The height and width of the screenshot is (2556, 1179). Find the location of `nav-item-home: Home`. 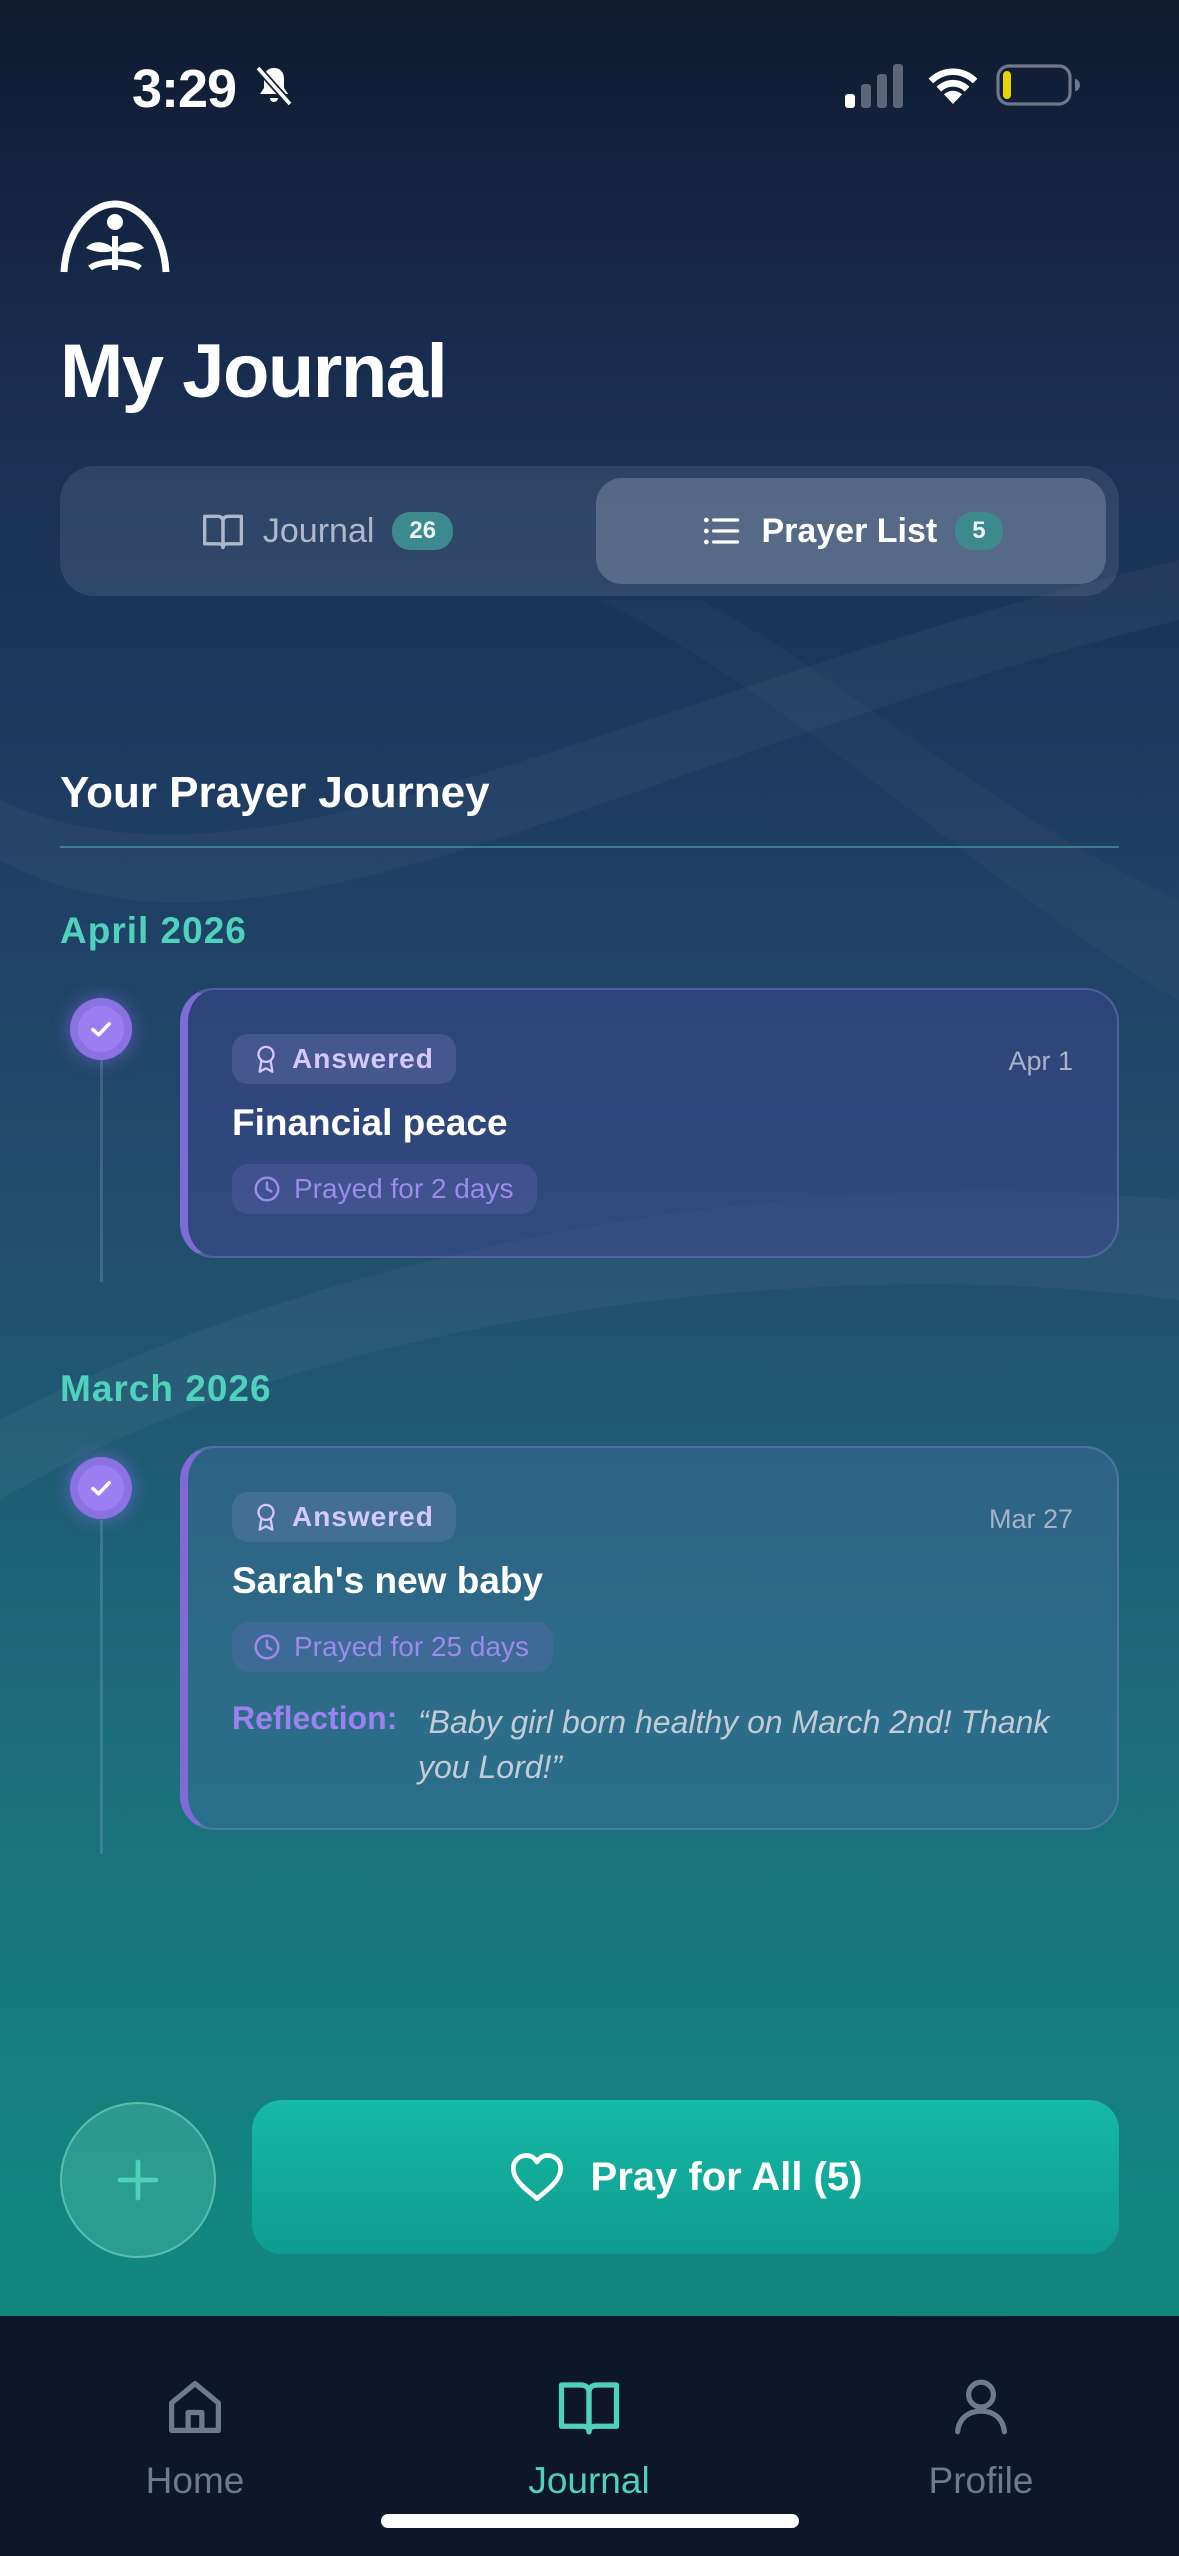

nav-item-home: Home is located at coordinates (195, 2438).